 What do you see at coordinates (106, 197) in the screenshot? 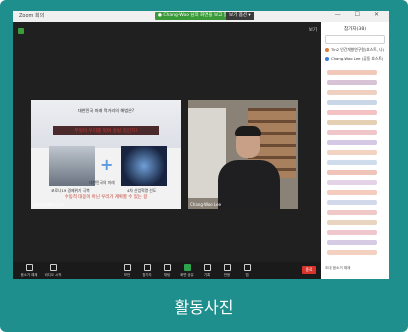
I see `slide-bottom-line: 수동적 대응이 아닌 우리가 계획할 수 있는 길` at bounding box center [106, 197].